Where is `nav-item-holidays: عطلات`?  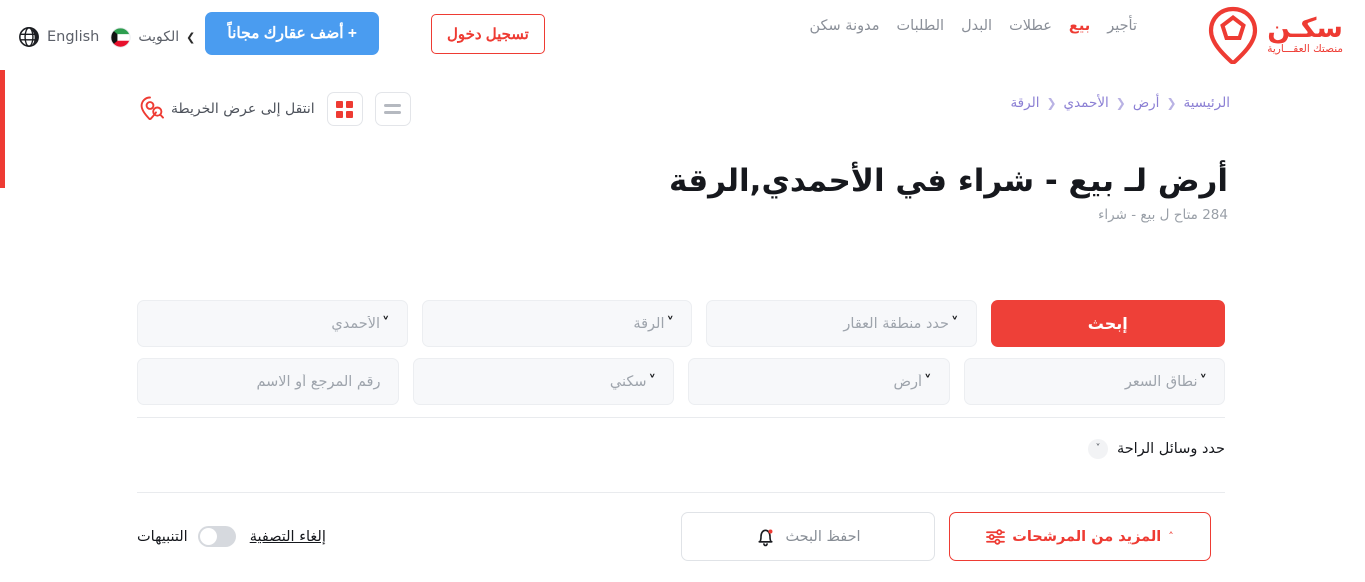
nav-item-holidays: عطلات is located at coordinates (1030, 26).